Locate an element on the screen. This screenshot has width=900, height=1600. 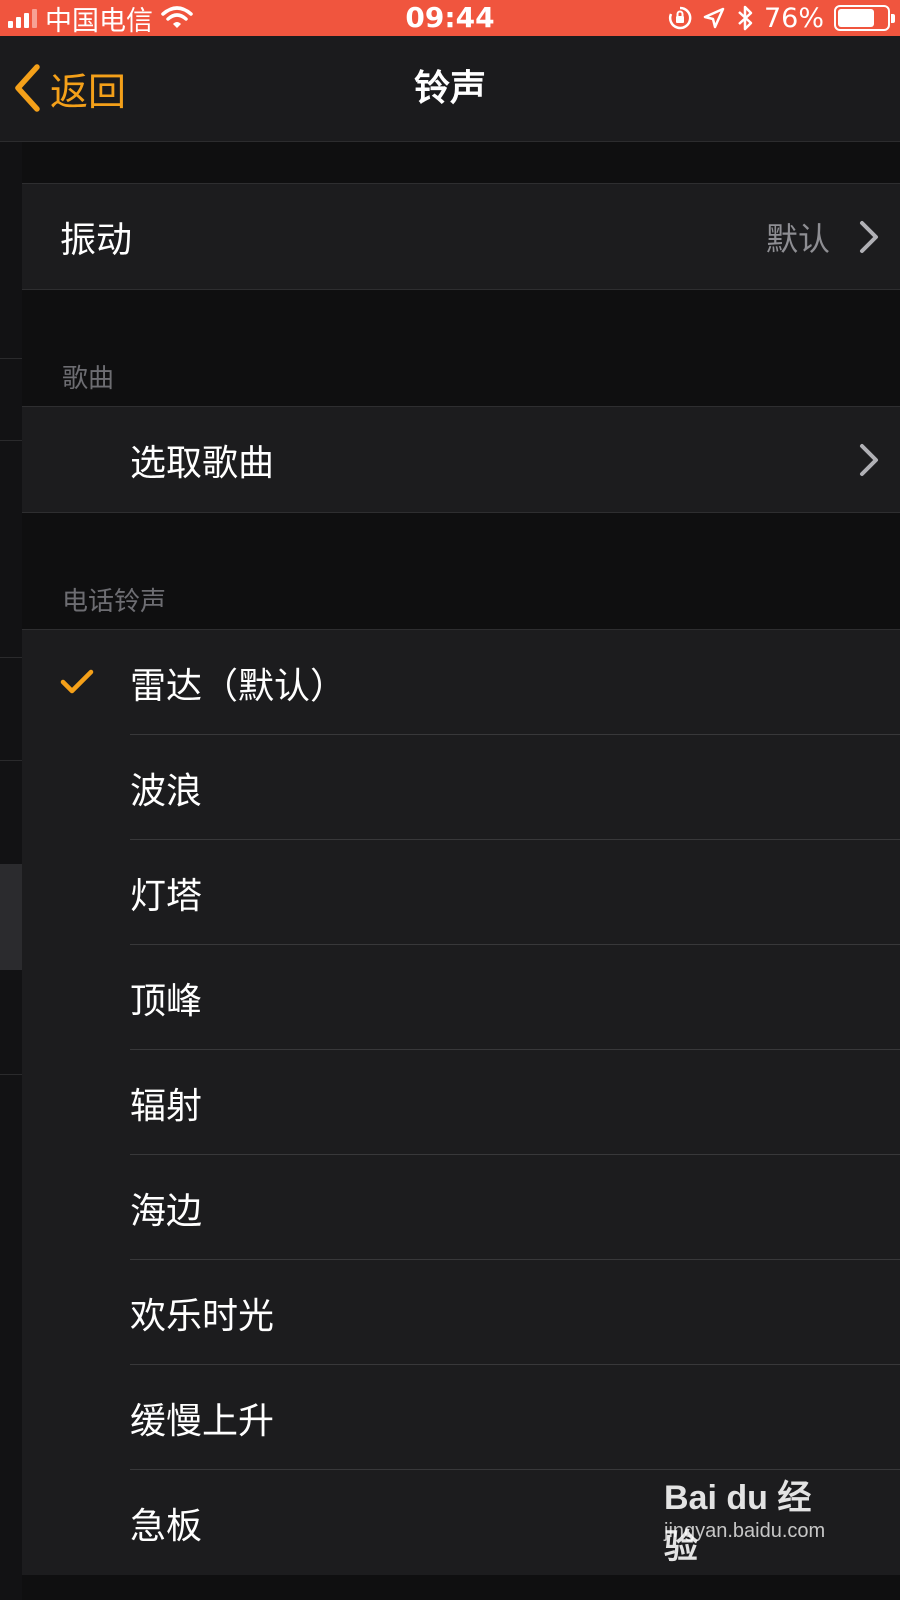
ringtone-row: 欢乐时光 is located at coordinates (461, 1312).